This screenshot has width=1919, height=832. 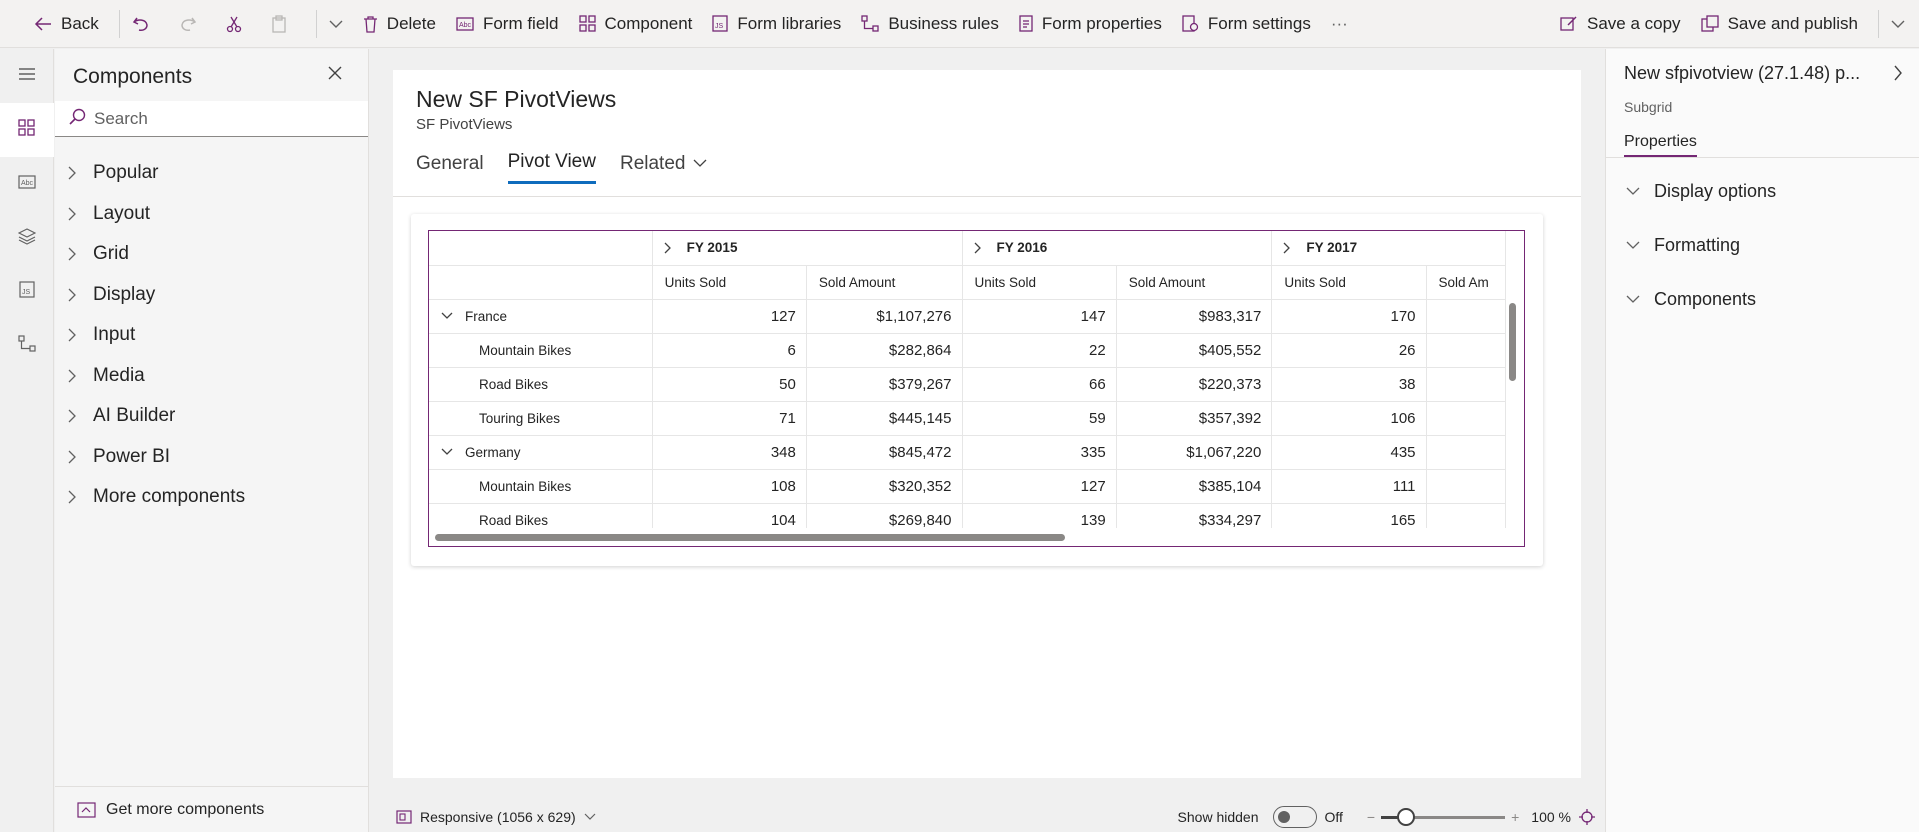 What do you see at coordinates (211, 214) in the screenshot?
I see `category-layout: Layout` at bounding box center [211, 214].